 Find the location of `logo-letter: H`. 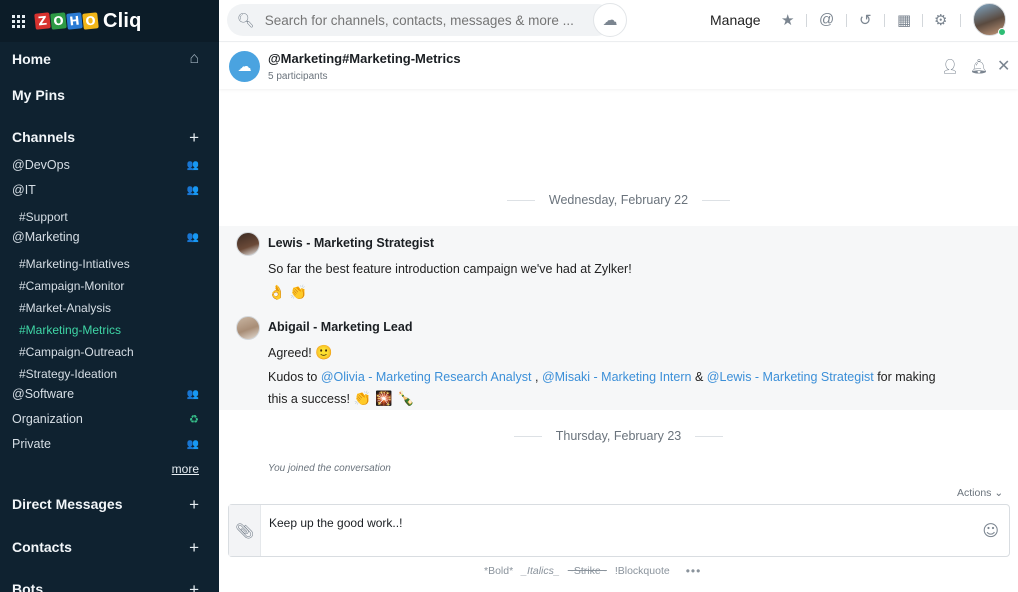

logo-letter: H is located at coordinates (74, 21).